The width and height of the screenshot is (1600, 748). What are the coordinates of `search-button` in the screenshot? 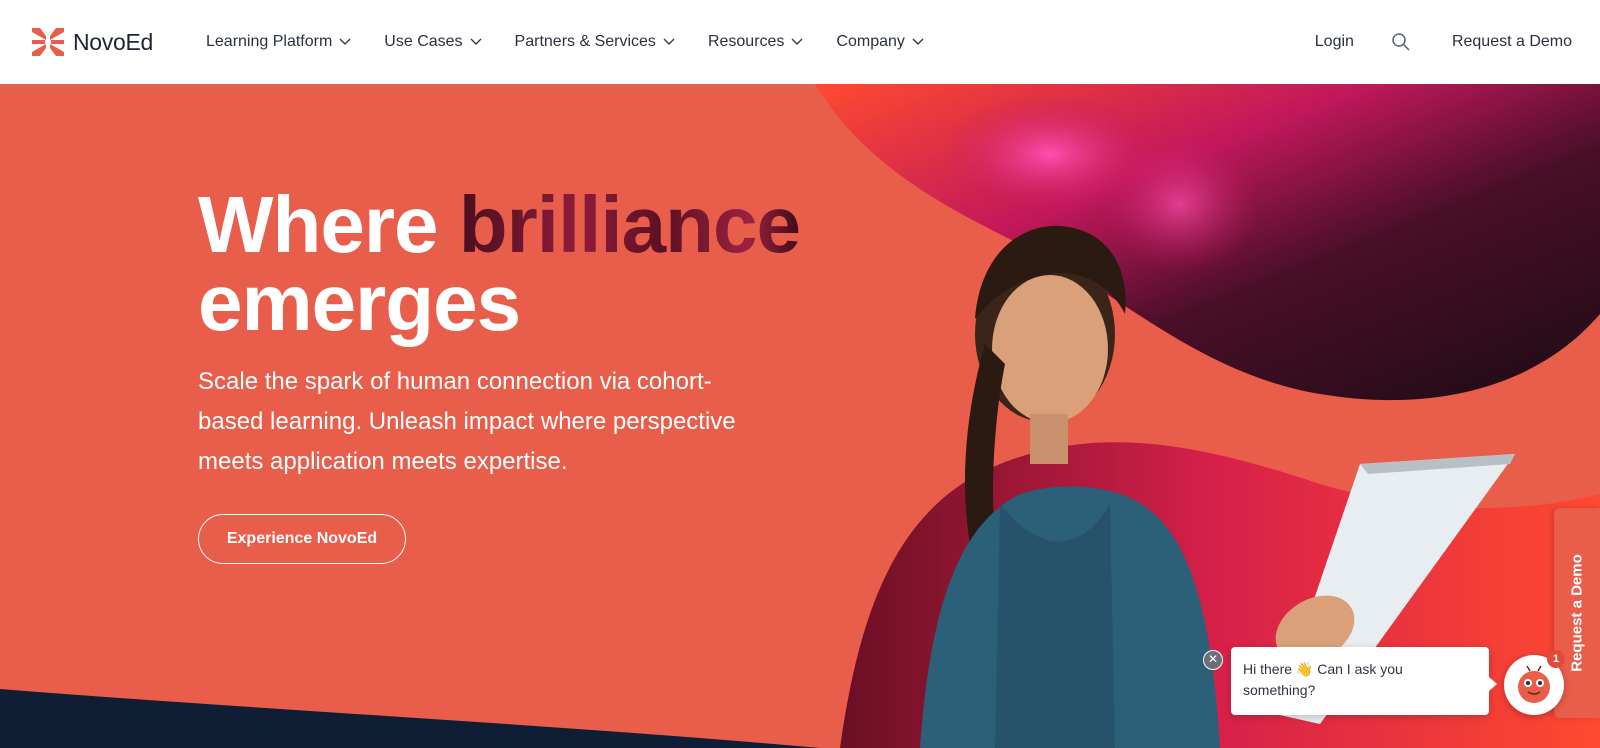 It's located at (1401, 42).